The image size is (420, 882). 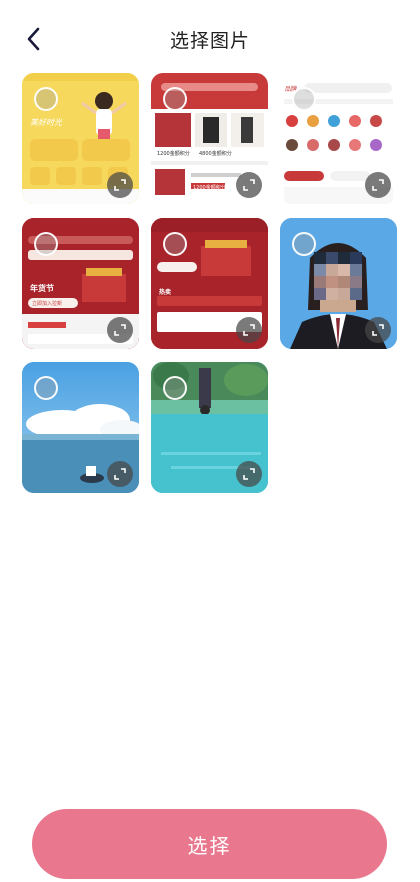 What do you see at coordinates (80, 283) in the screenshot?
I see `image-tile: 年货节 立即加入拉新` at bounding box center [80, 283].